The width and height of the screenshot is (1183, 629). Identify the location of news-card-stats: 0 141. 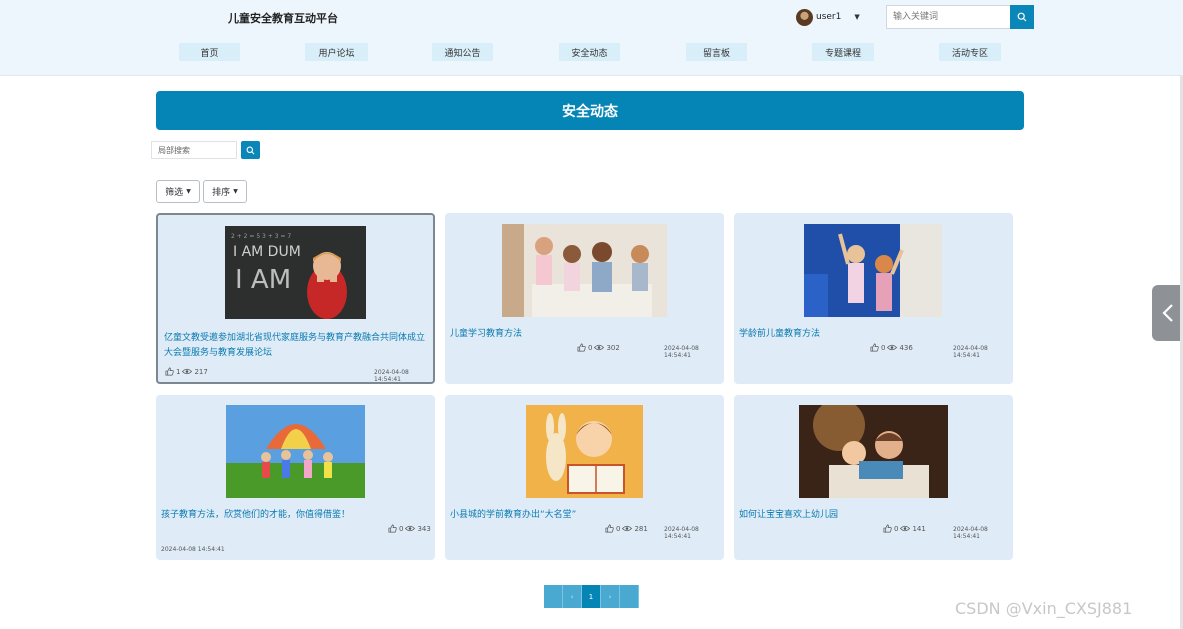
(904, 528).